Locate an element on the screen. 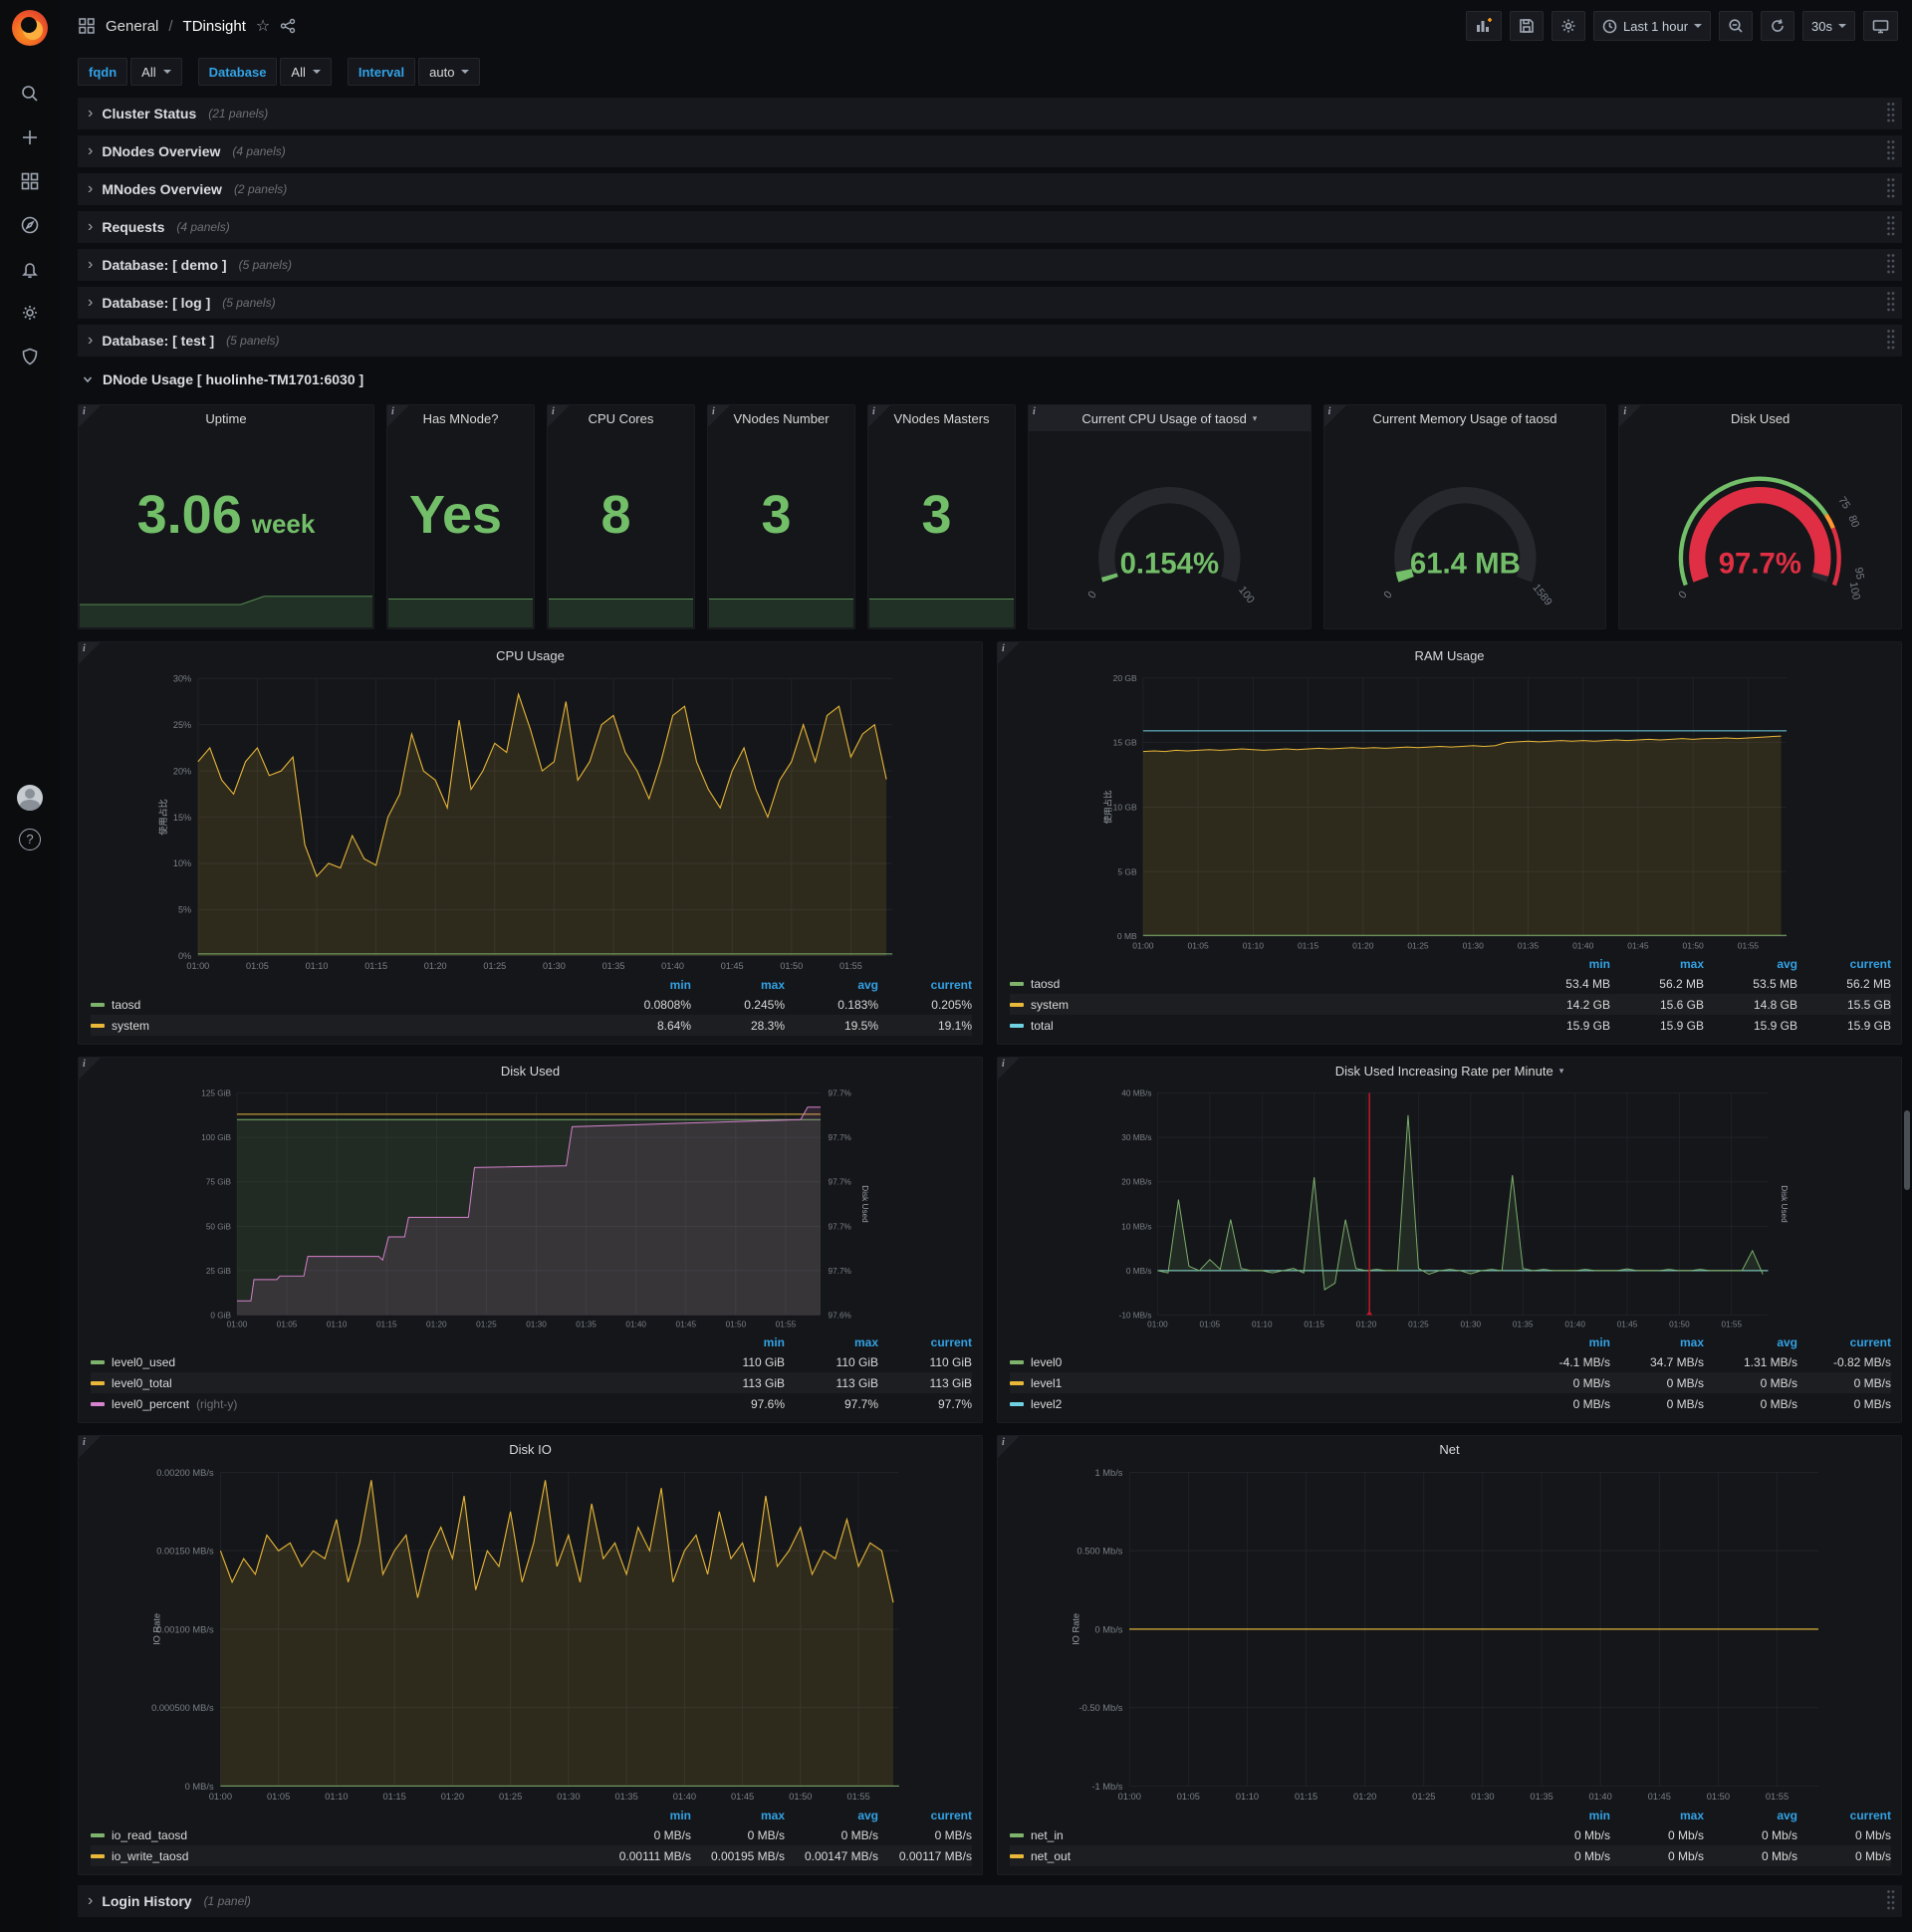 The image size is (1912, 1932). row-cluster-status: › Cluster Status (21 panels) is located at coordinates (990, 113).